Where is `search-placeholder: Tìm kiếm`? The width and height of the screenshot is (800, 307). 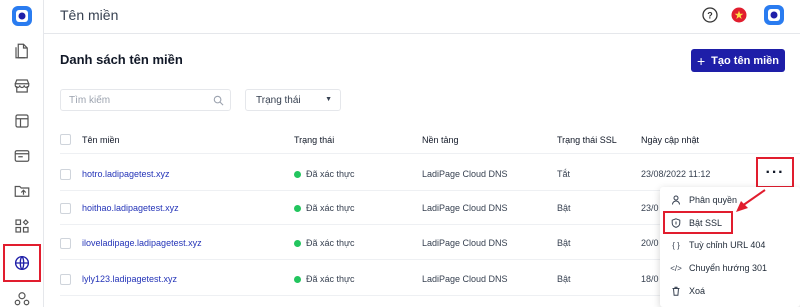 search-placeholder: Tìm kiếm is located at coordinates (90, 100).